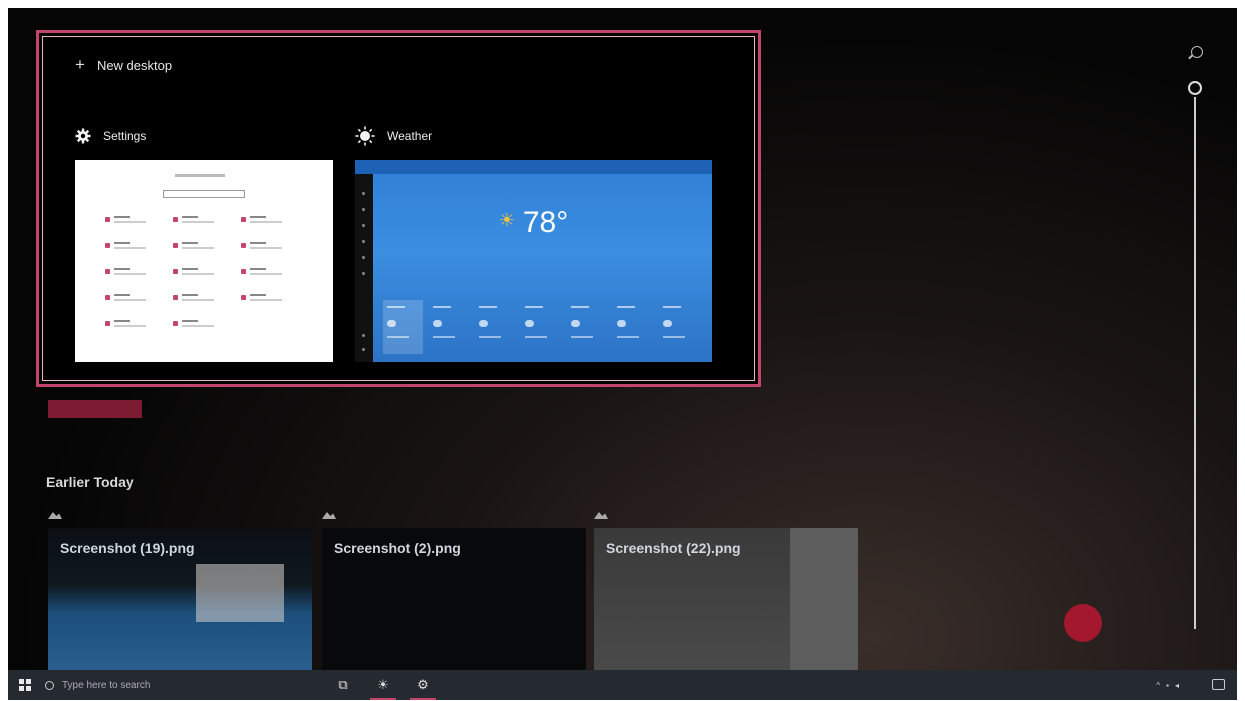 This screenshot has height=701, width=1245. I want to click on activity-card: Screenshot (22).png, so click(726, 588).